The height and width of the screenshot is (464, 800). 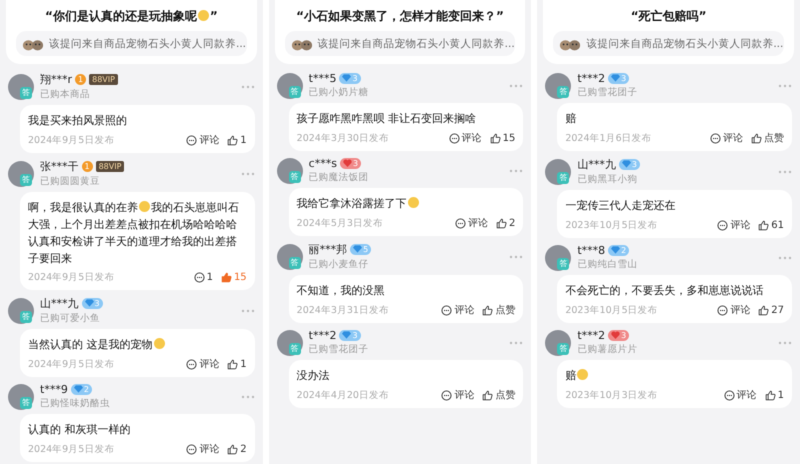 What do you see at coordinates (406, 203) in the screenshot?
I see `answer-text: 我给它拿沐浴露搓了下` at bounding box center [406, 203].